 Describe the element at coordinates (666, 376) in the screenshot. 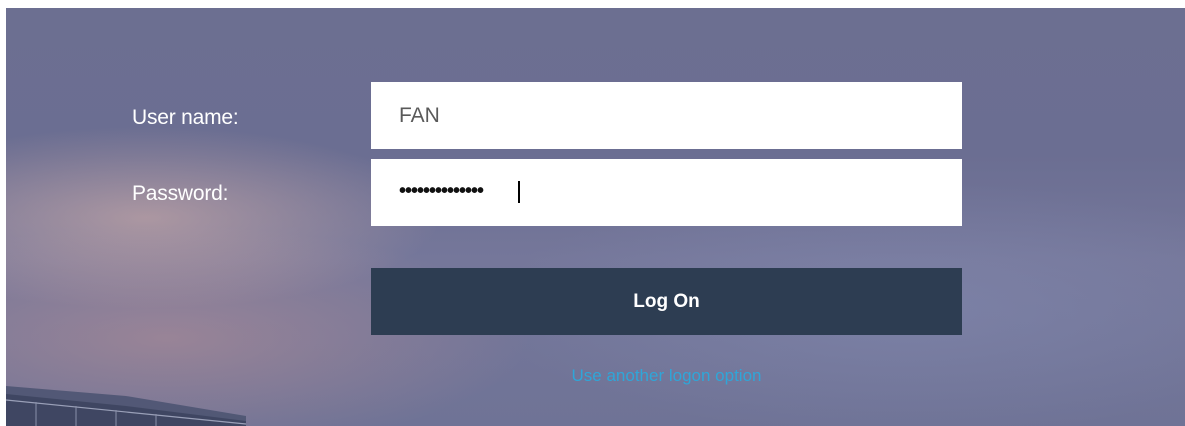

I see `another-logon-option-link: Use another logon option` at that location.